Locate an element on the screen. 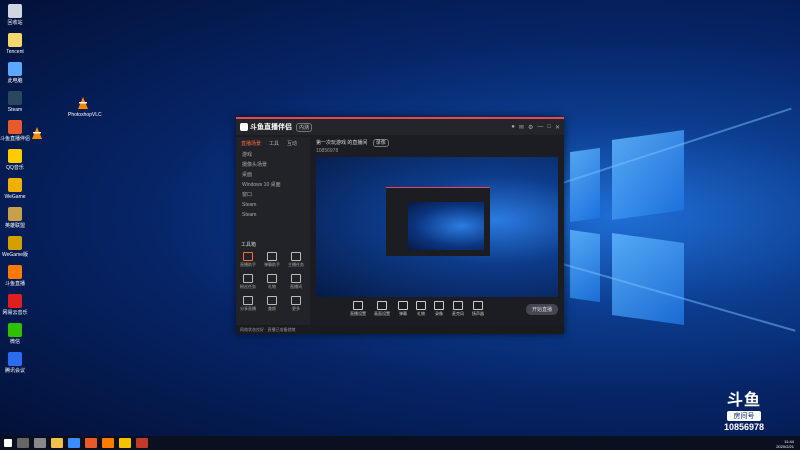  tool-item: 主播任务 is located at coordinates (296, 260).